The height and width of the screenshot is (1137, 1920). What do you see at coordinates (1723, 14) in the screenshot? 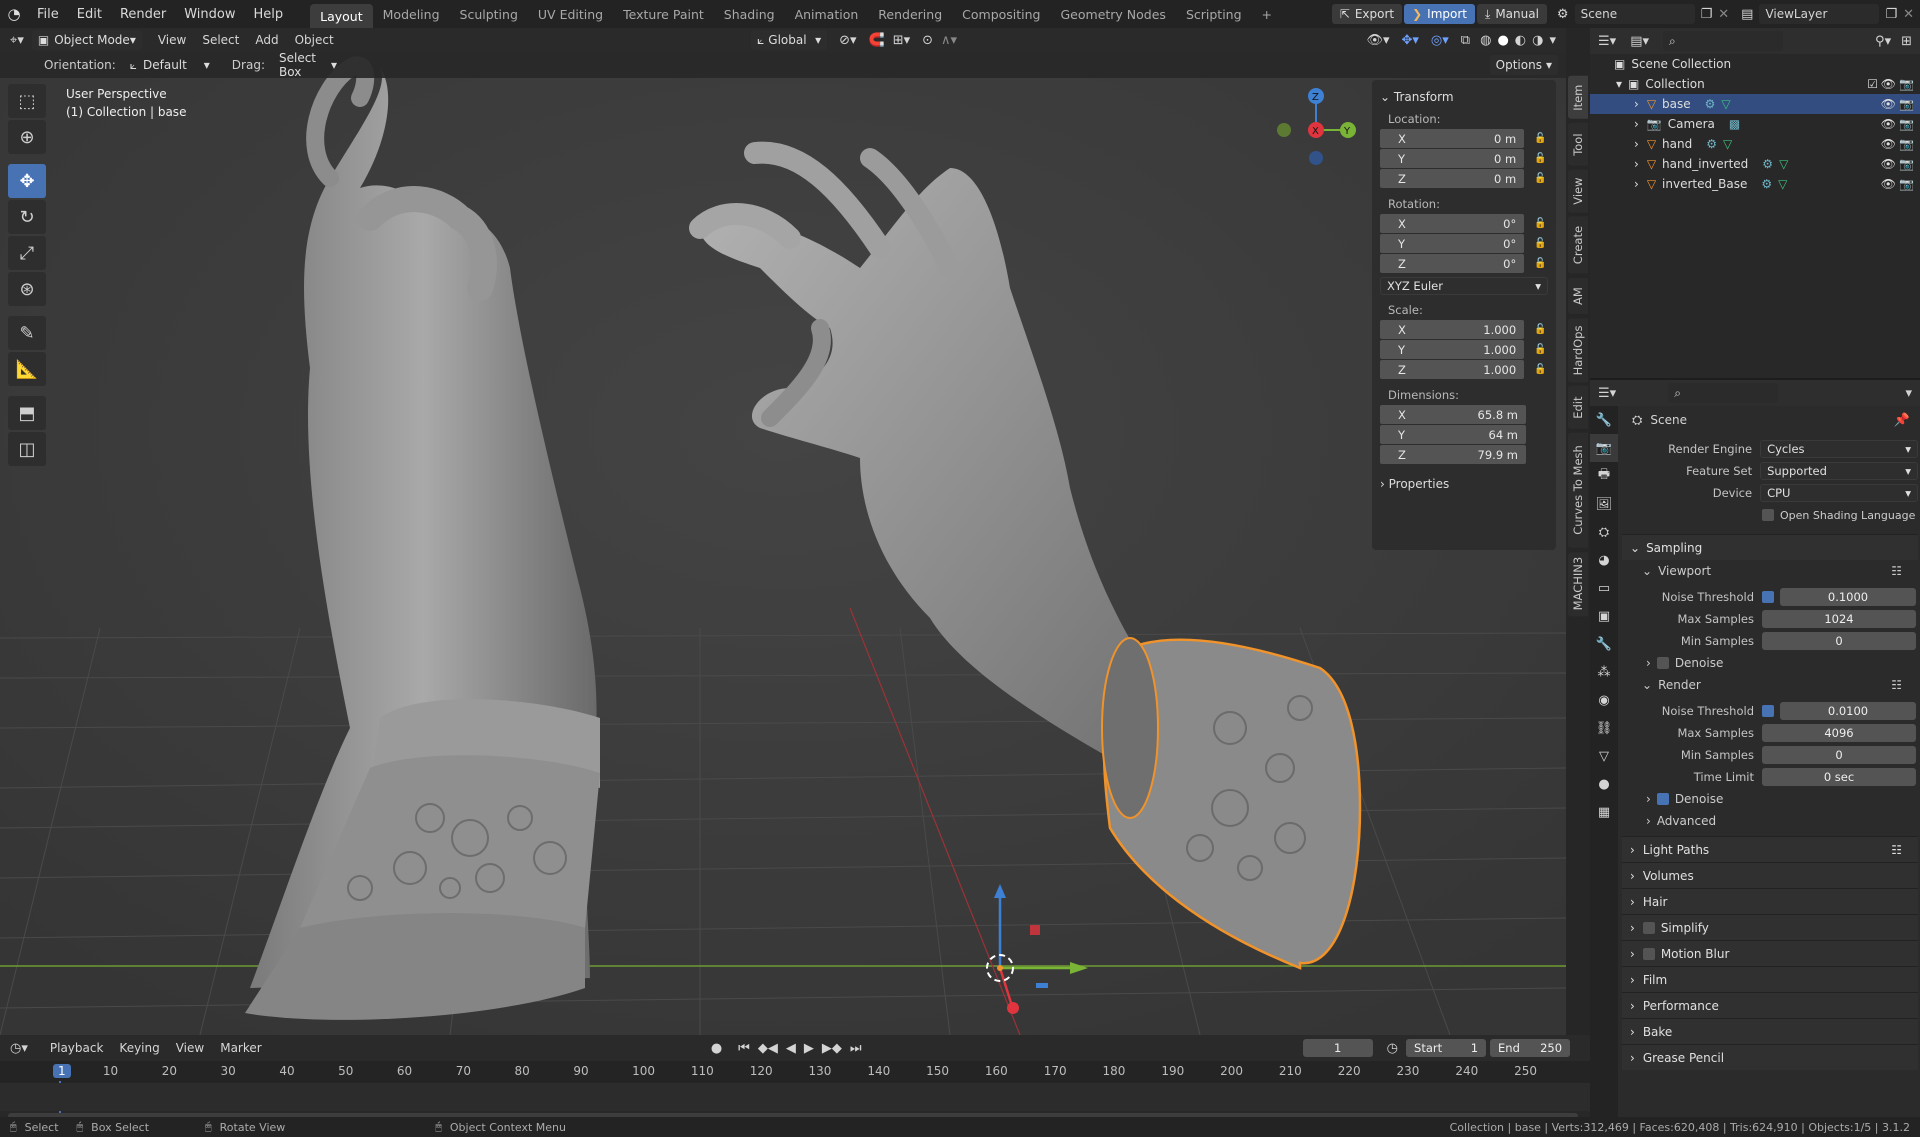
I see `scene-remove-icon: ✕` at bounding box center [1723, 14].